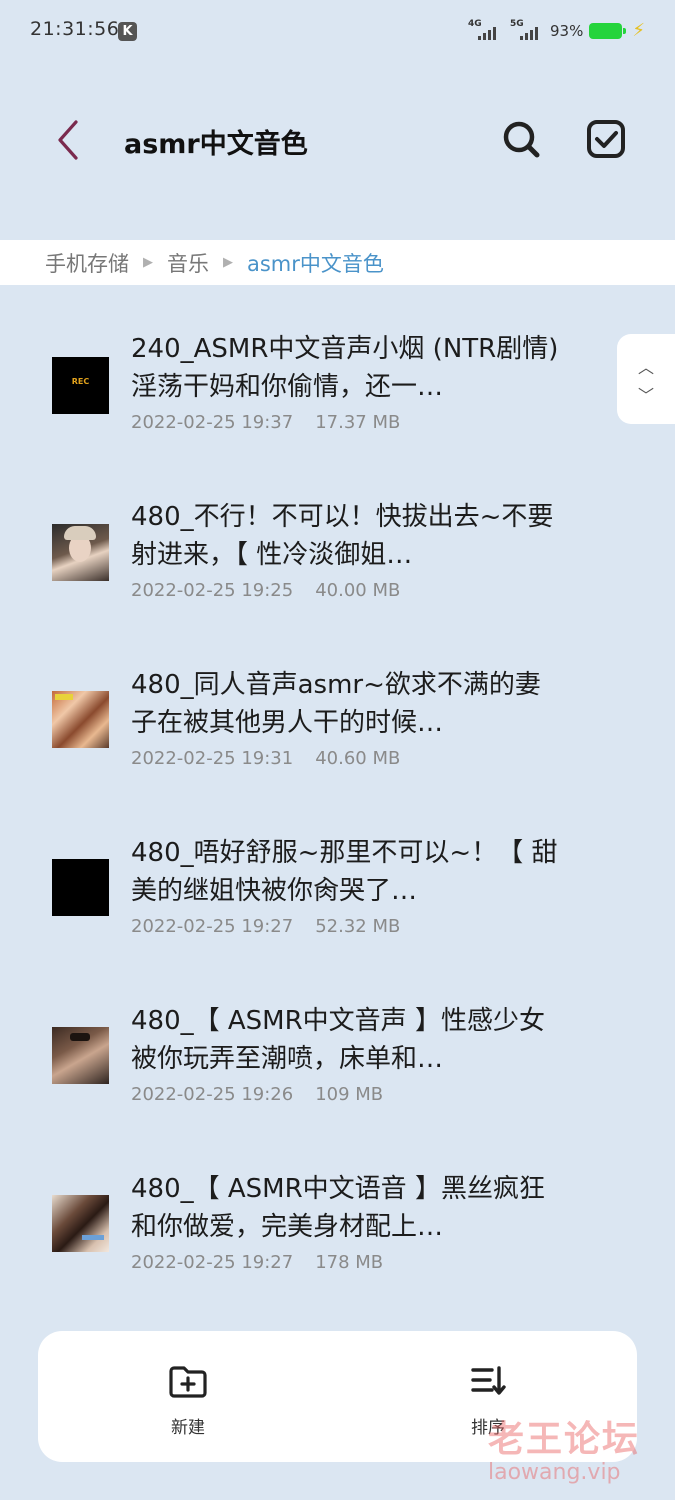 This screenshot has width=675, height=1500. I want to click on file-thumbnail: REC, so click(80, 385).